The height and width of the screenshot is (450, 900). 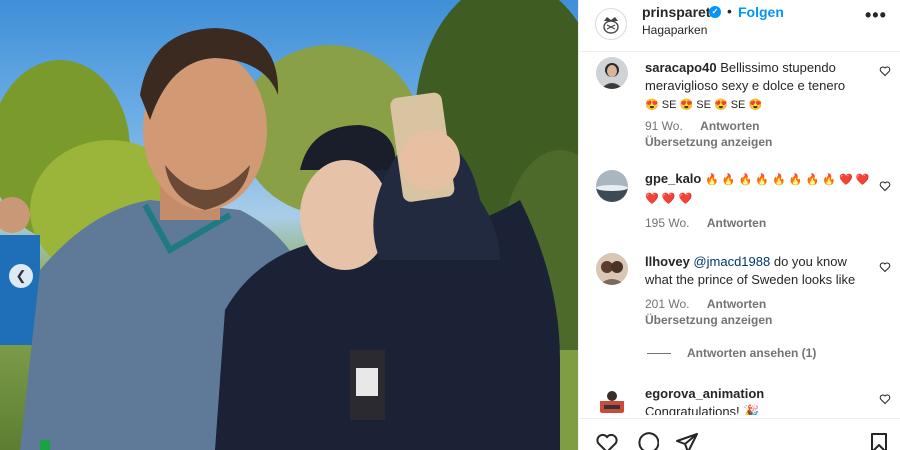 I want to click on comment-username: gpe_kalo, so click(x=673, y=178).